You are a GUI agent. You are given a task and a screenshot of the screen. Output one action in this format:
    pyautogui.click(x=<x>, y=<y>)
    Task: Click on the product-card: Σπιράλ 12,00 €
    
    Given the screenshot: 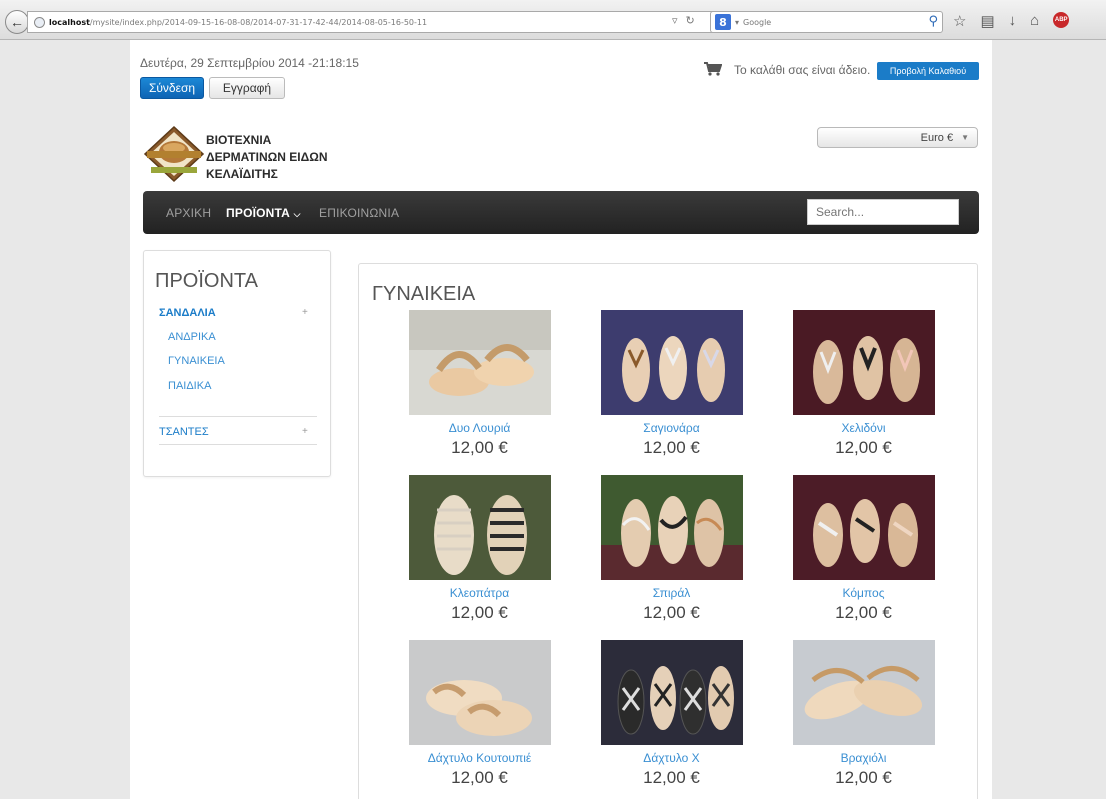 What is the action you would take?
    pyautogui.click(x=671, y=549)
    